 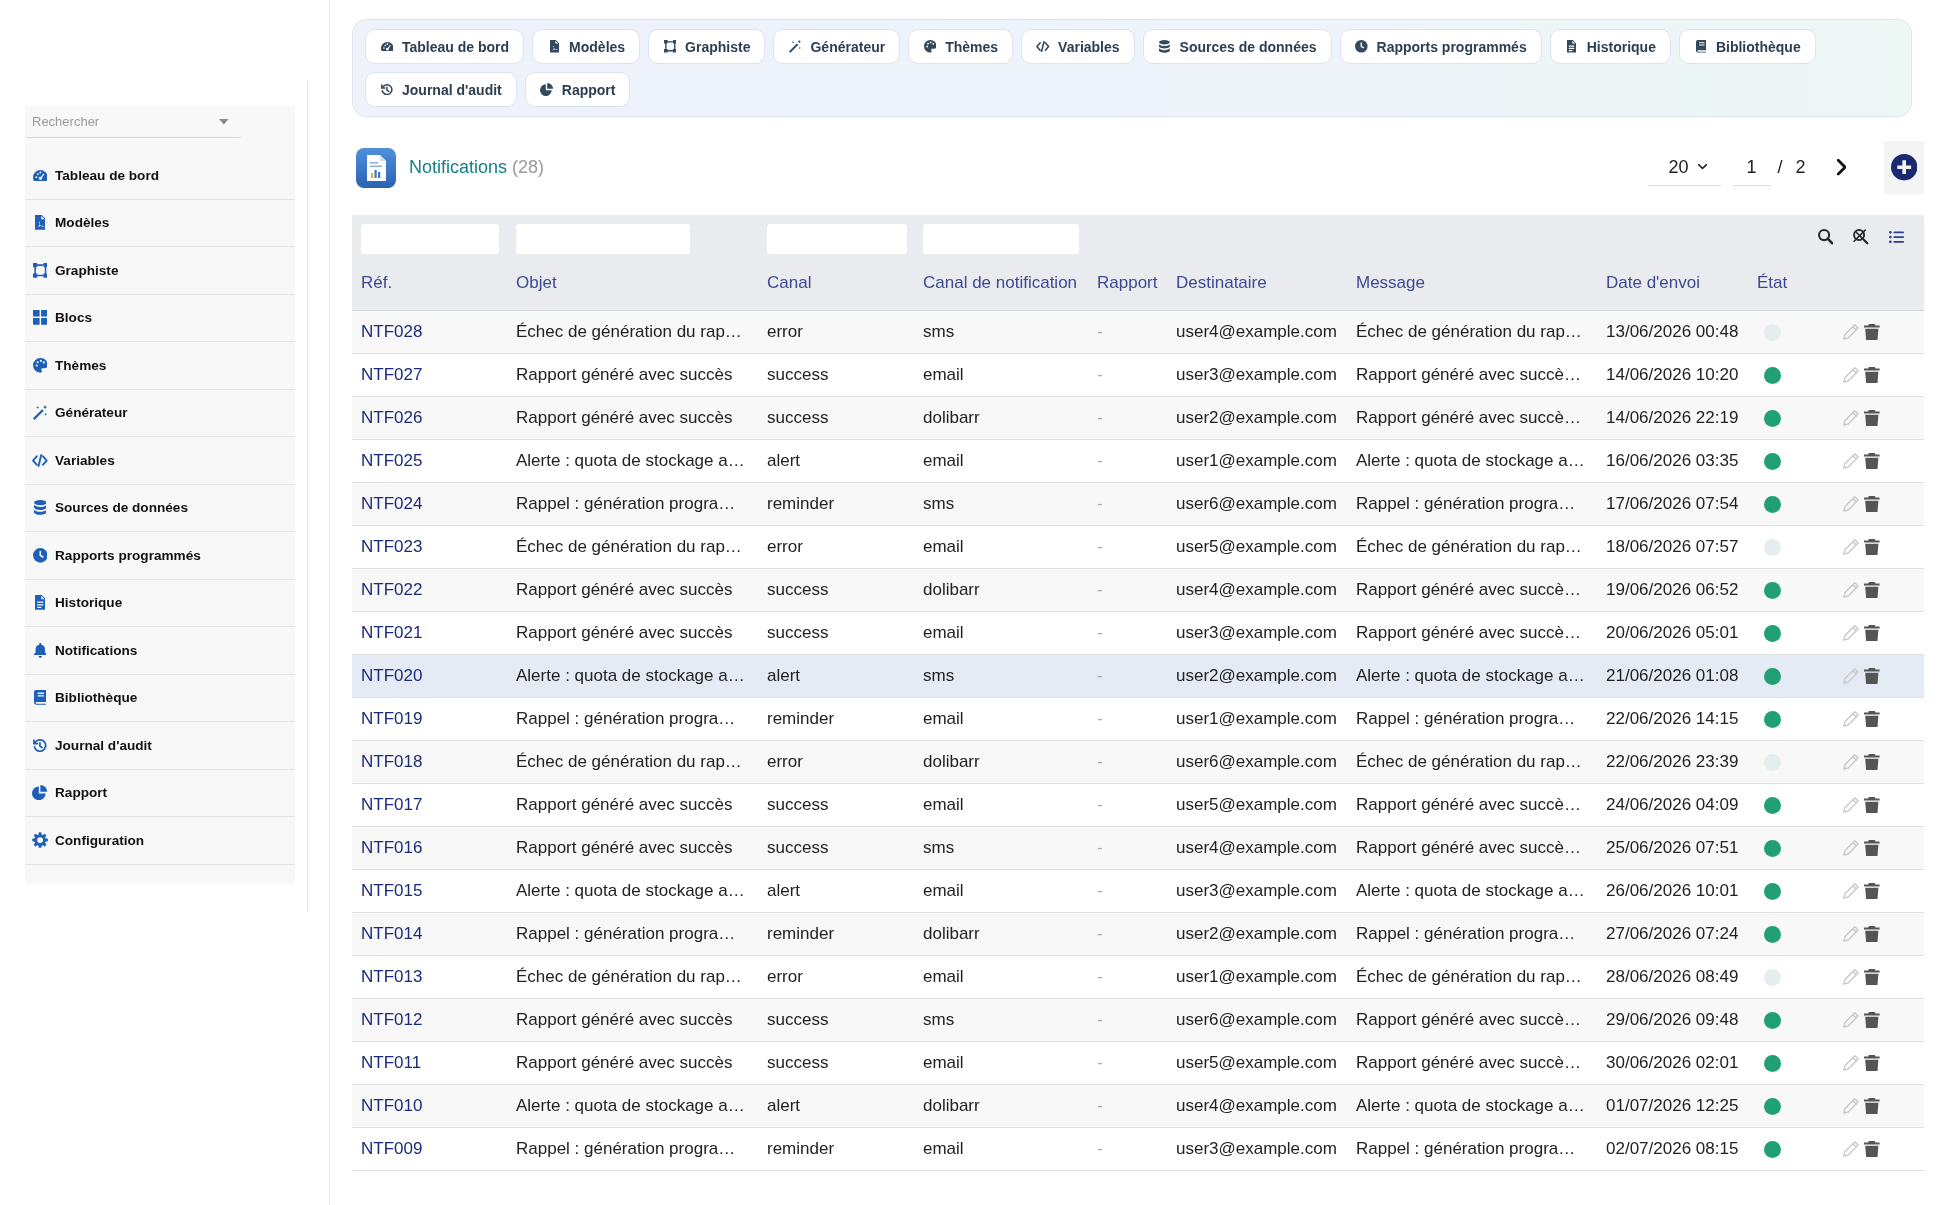 What do you see at coordinates (1237, 46) in the screenshot?
I see `nav-tab: Sources de données` at bounding box center [1237, 46].